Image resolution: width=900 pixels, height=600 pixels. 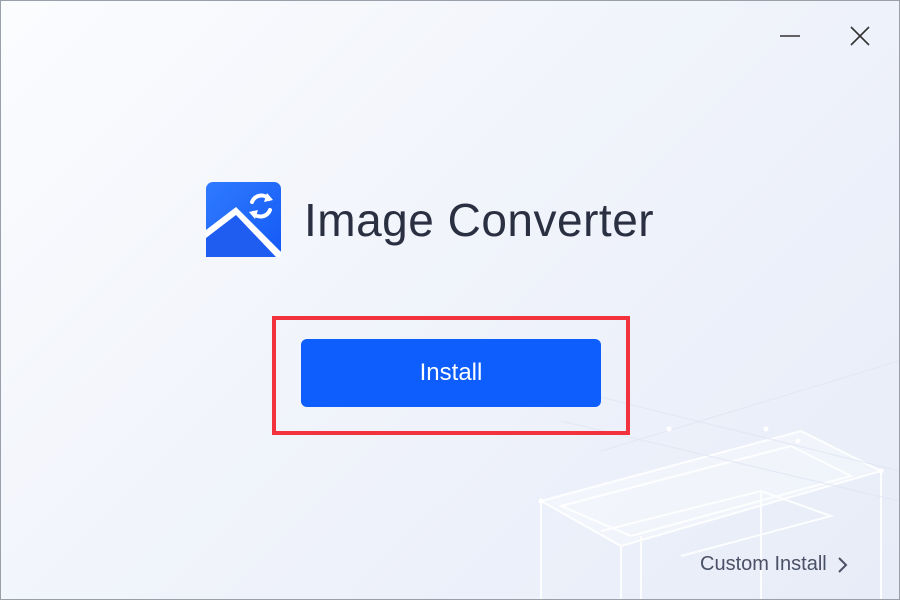 I want to click on minimize-icon, so click(x=790, y=36).